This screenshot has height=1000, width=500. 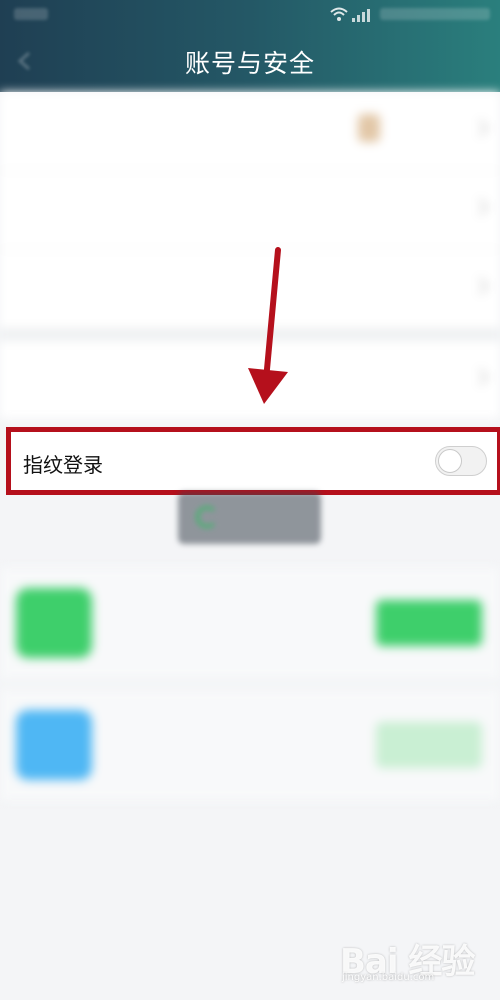 What do you see at coordinates (249, 518) in the screenshot?
I see `loading-toast` at bounding box center [249, 518].